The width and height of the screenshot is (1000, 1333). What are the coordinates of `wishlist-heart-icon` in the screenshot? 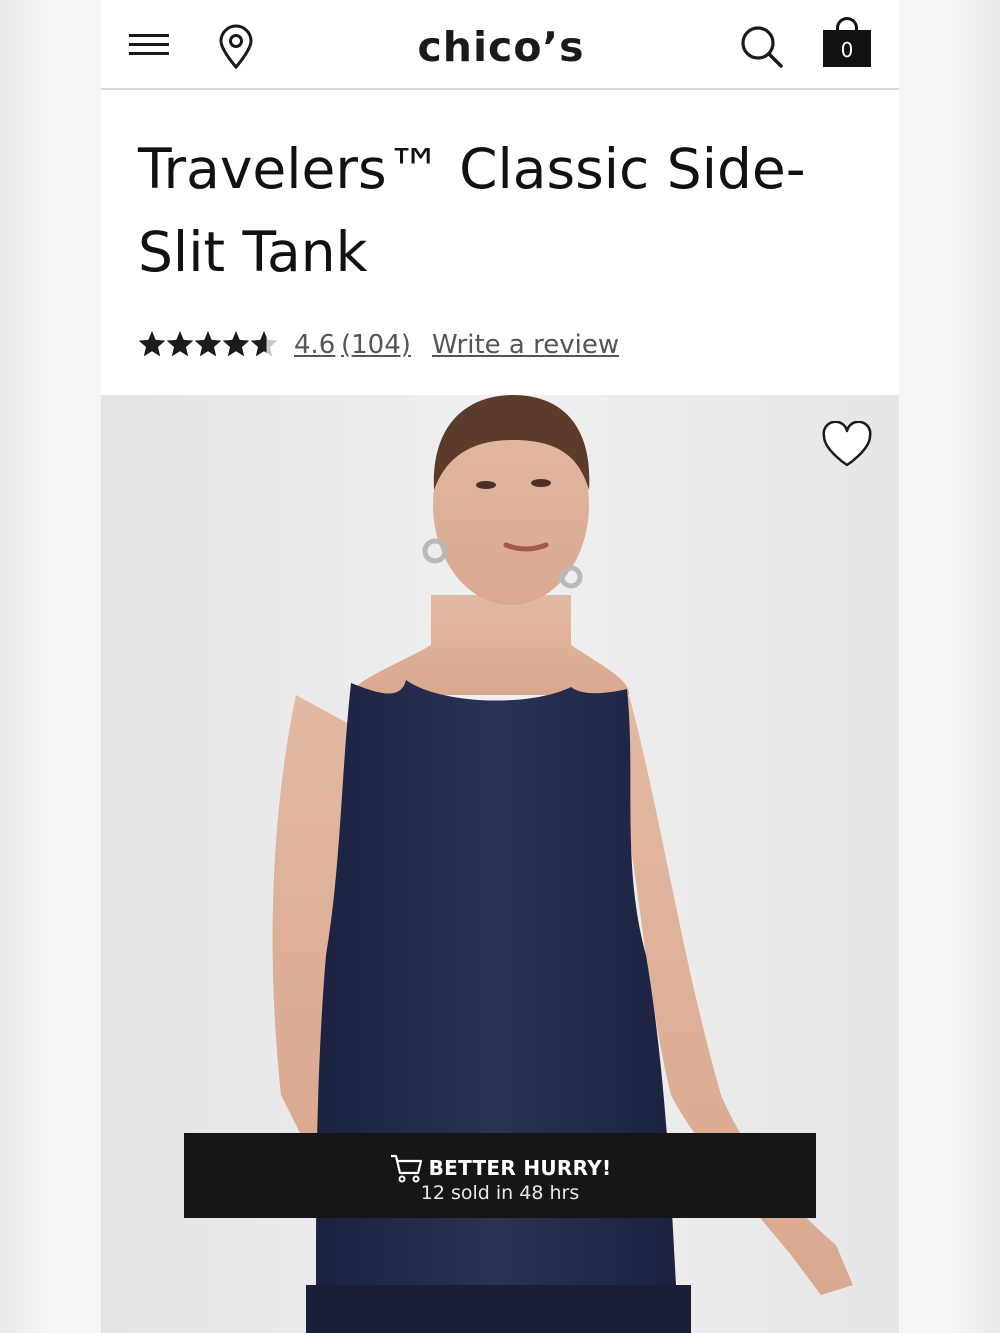 It's located at (847, 445).